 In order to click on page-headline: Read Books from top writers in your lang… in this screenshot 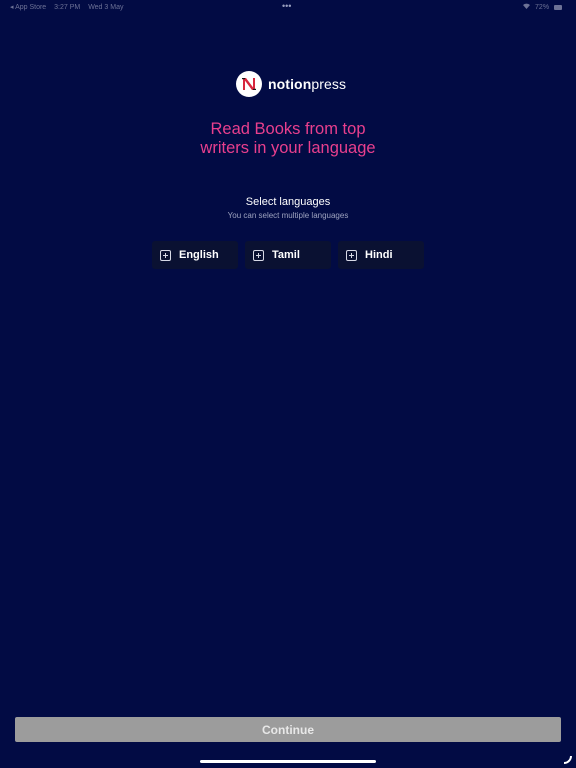, I will do `click(288, 138)`.